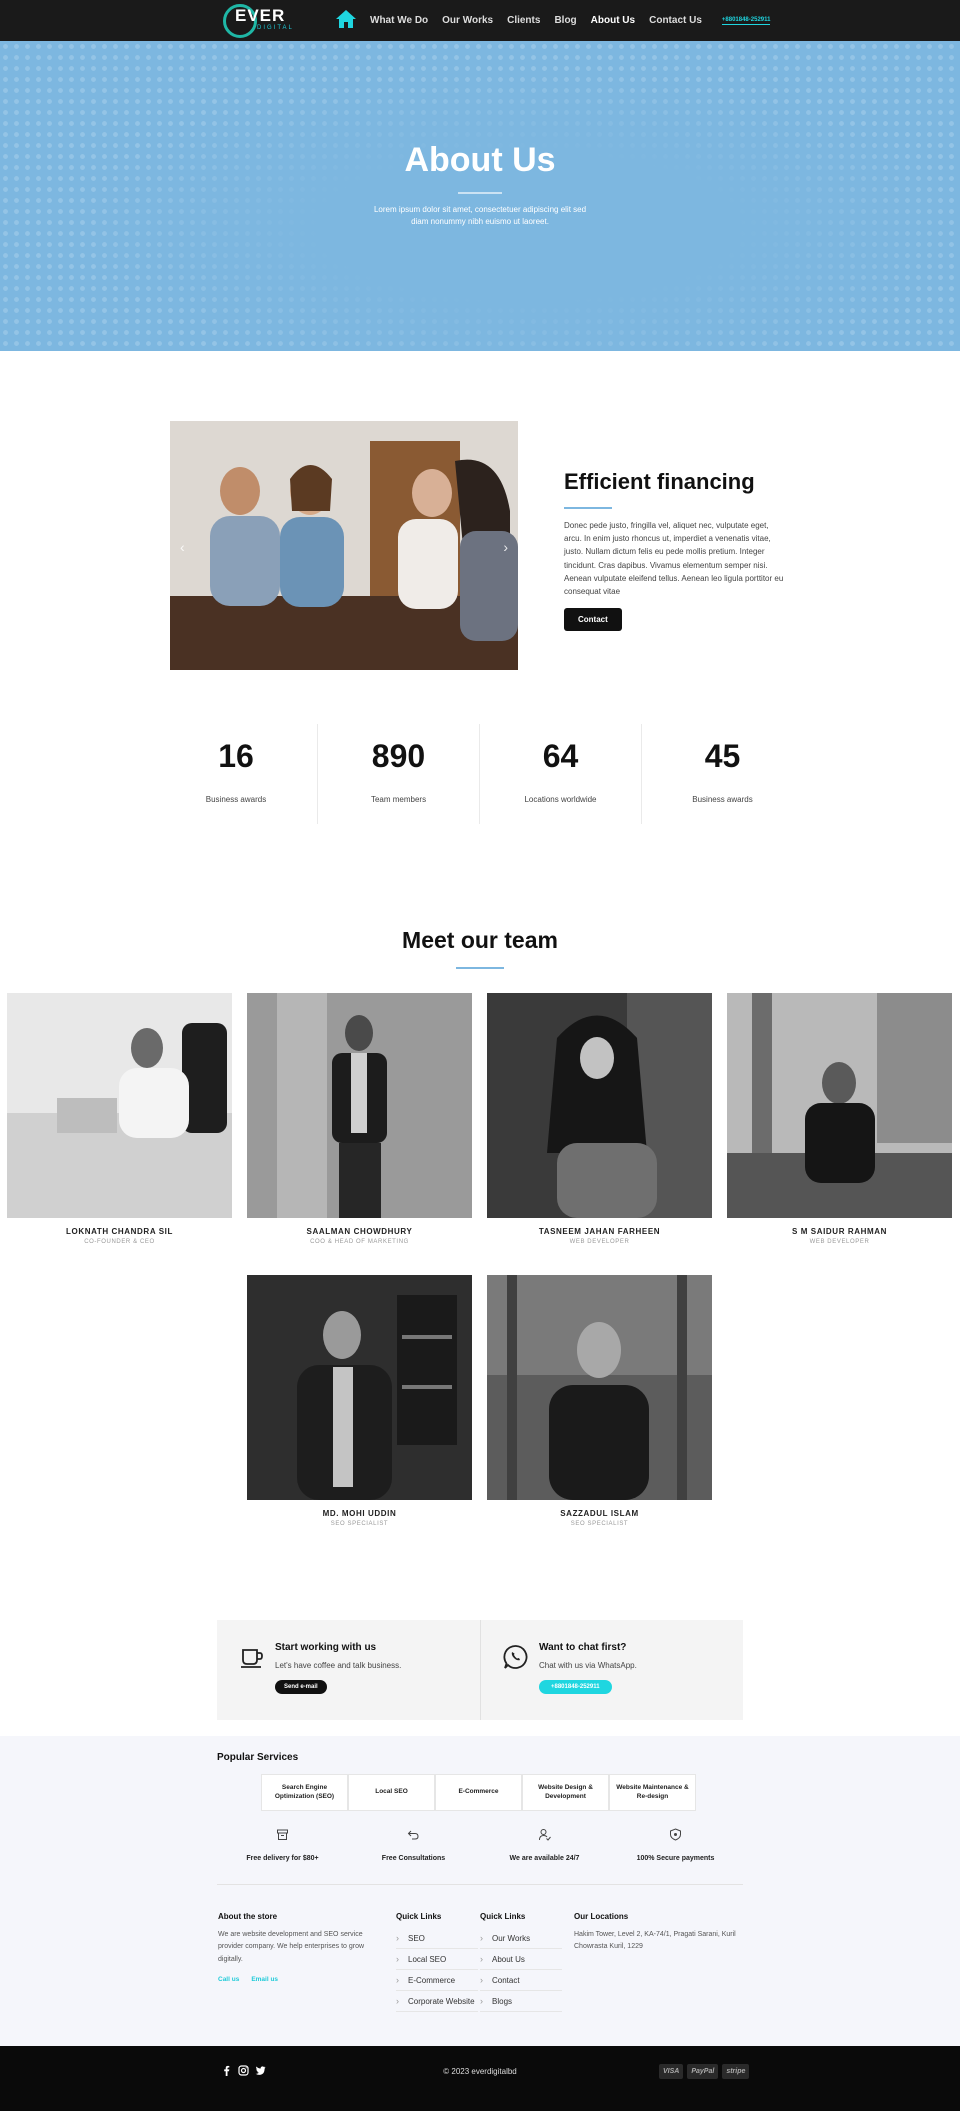 This screenshot has height=2111, width=960. What do you see at coordinates (652, 1792) in the screenshot?
I see `service-maintenance: Website Maintenance & Re-design` at bounding box center [652, 1792].